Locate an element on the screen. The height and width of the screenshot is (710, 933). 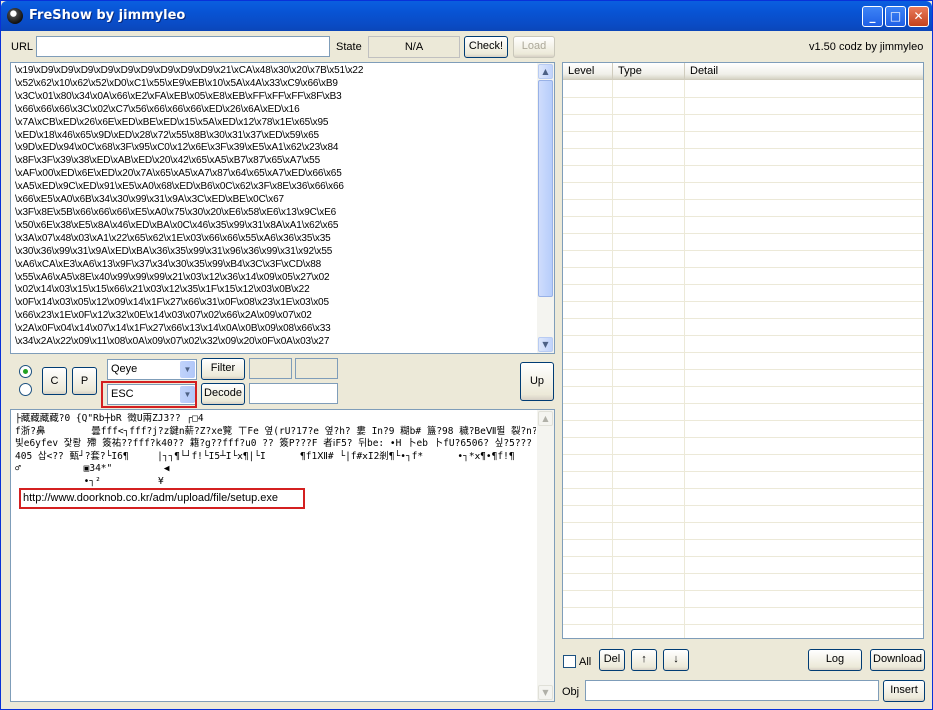
version-label: v1.50 codz by jimmyleo is located at coordinates (866, 47).